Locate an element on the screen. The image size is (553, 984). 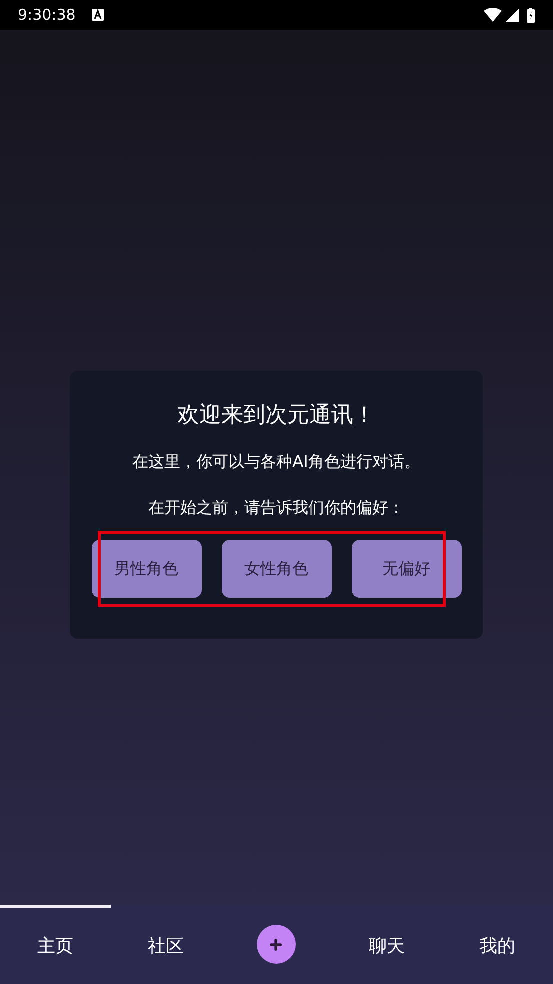
nav-tab: 社区 is located at coordinates (166, 944).